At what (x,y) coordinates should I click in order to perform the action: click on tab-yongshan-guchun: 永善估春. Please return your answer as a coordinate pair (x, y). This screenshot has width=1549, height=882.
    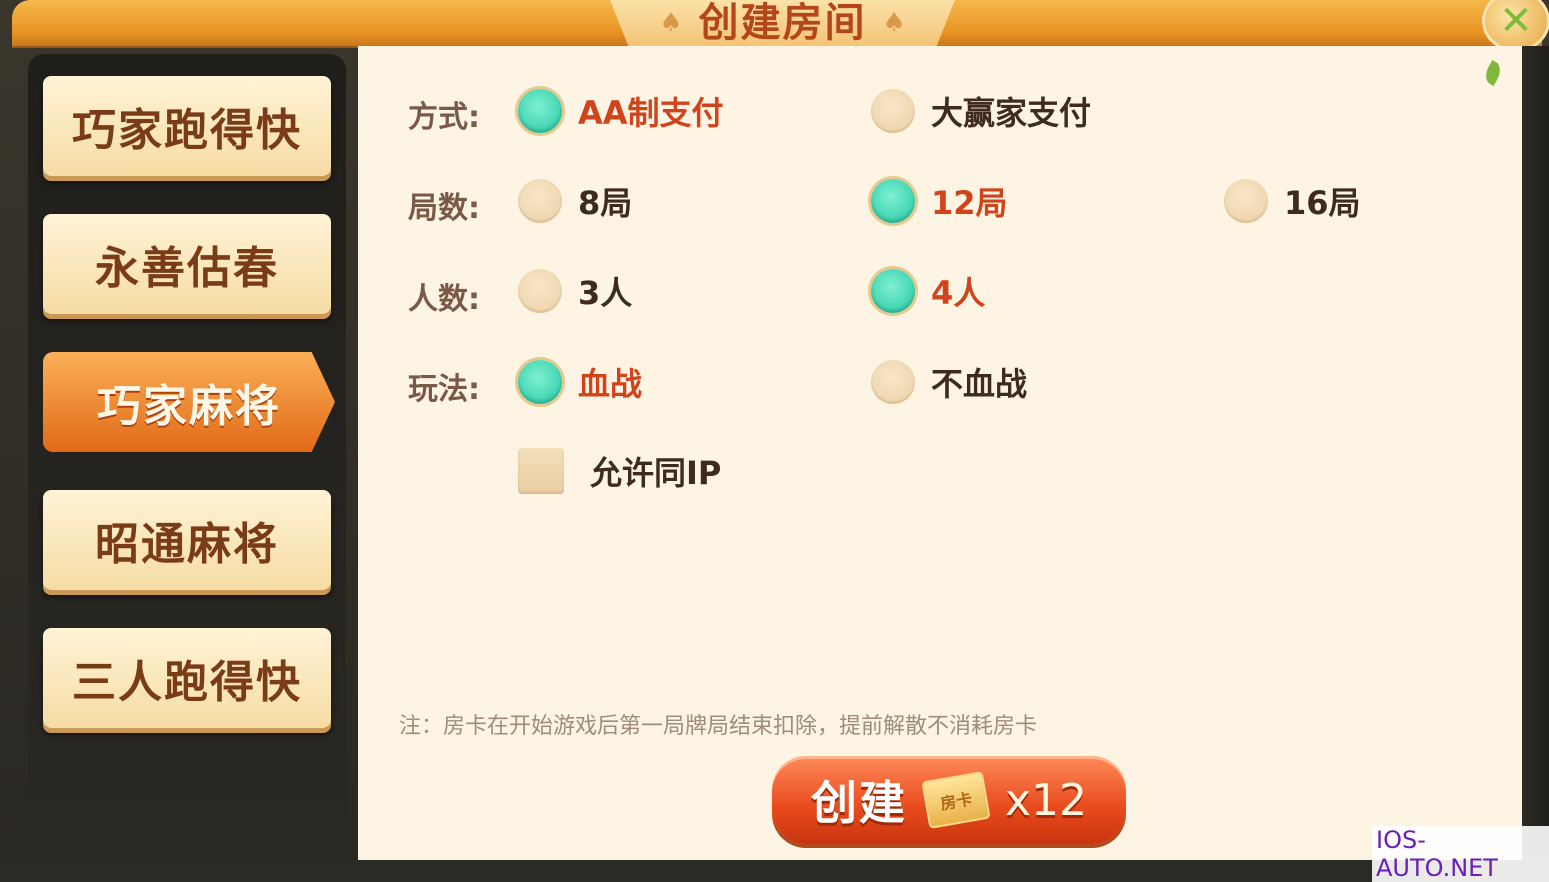
    Looking at the image, I should click on (187, 264).